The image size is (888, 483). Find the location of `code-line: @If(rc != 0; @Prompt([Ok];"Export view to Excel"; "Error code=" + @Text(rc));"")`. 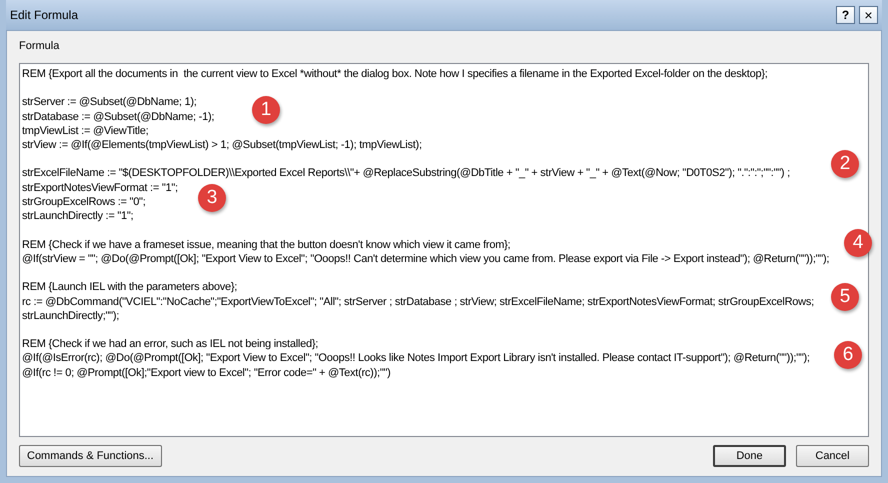

code-line: @If(rc != 0; @Prompt([Ok];"Export view to Excel"; "Error code=" + @Text(rc));"") is located at coordinates (206, 373).